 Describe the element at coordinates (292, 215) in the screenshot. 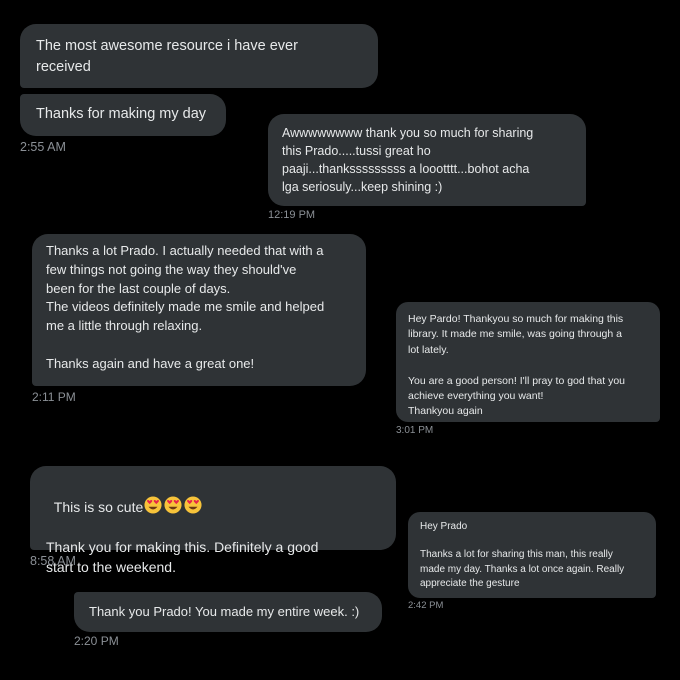

I see `timestamp-3: 12:19 PM` at that location.